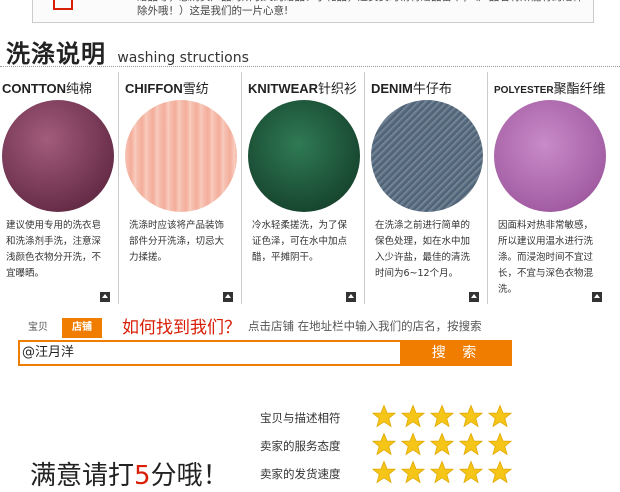  What do you see at coordinates (210, 353) in the screenshot?
I see `search-input: @汪月洋` at bounding box center [210, 353].